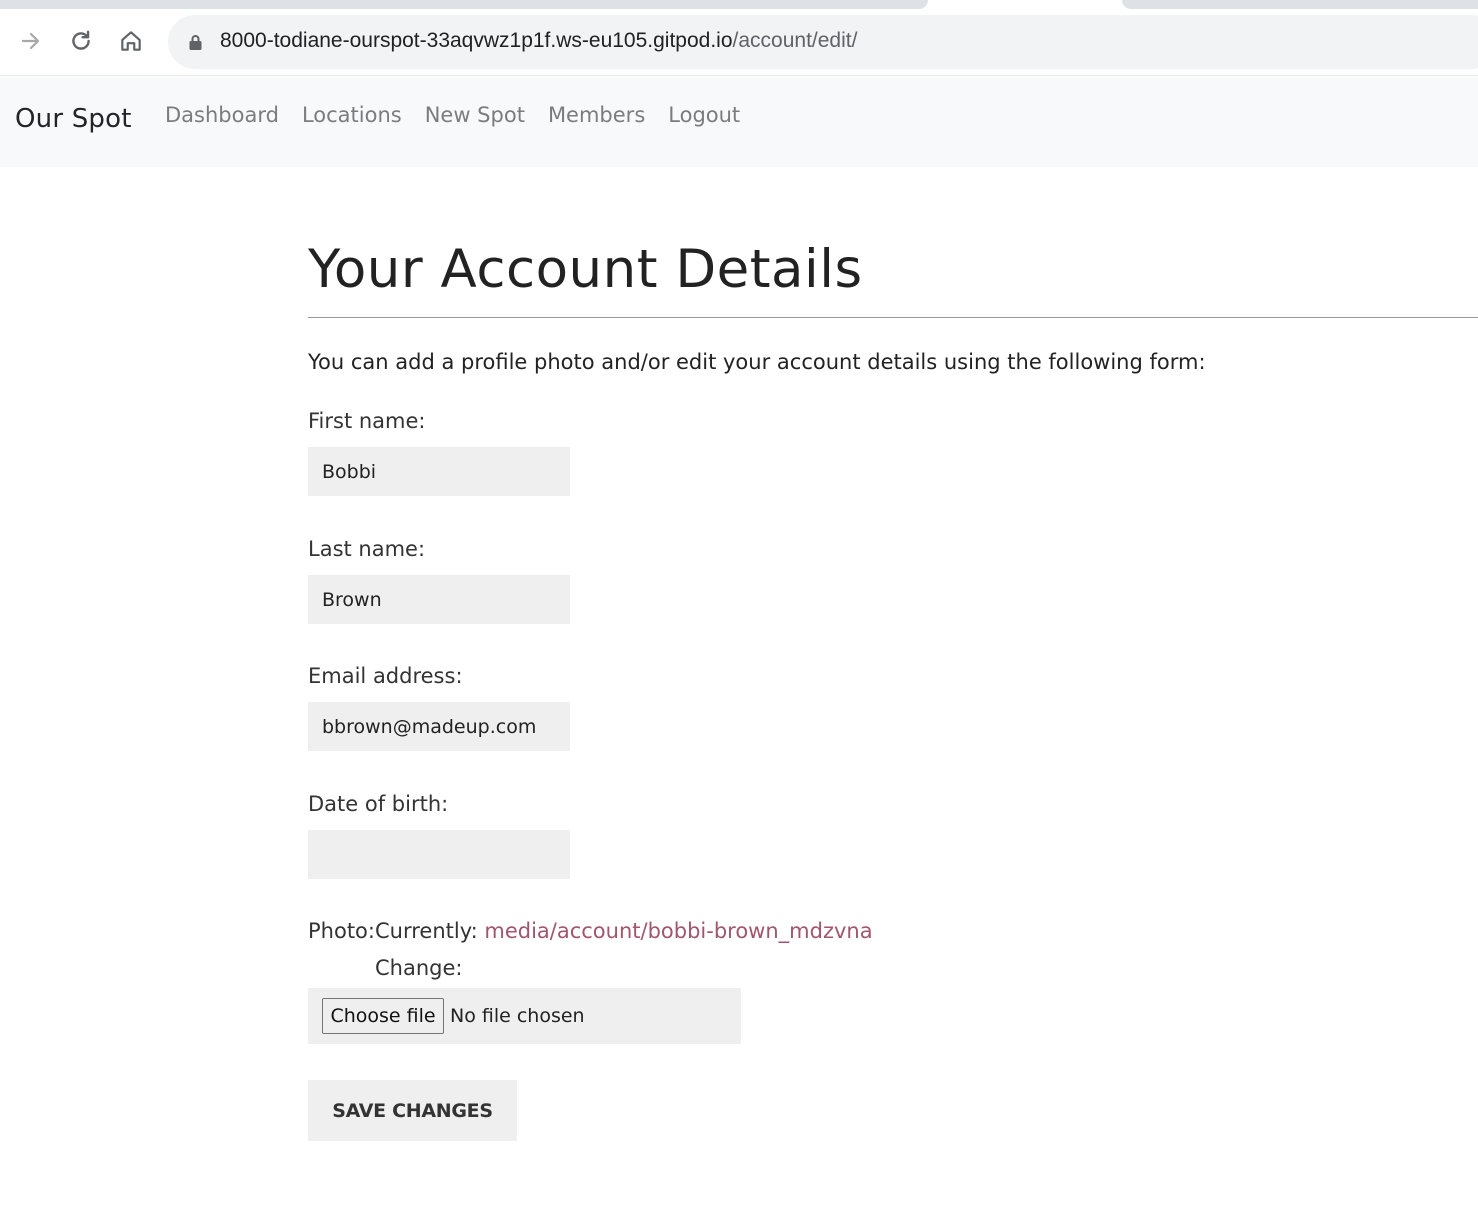 This screenshot has width=1478, height=1207. I want to click on lock-icon, so click(195, 42).